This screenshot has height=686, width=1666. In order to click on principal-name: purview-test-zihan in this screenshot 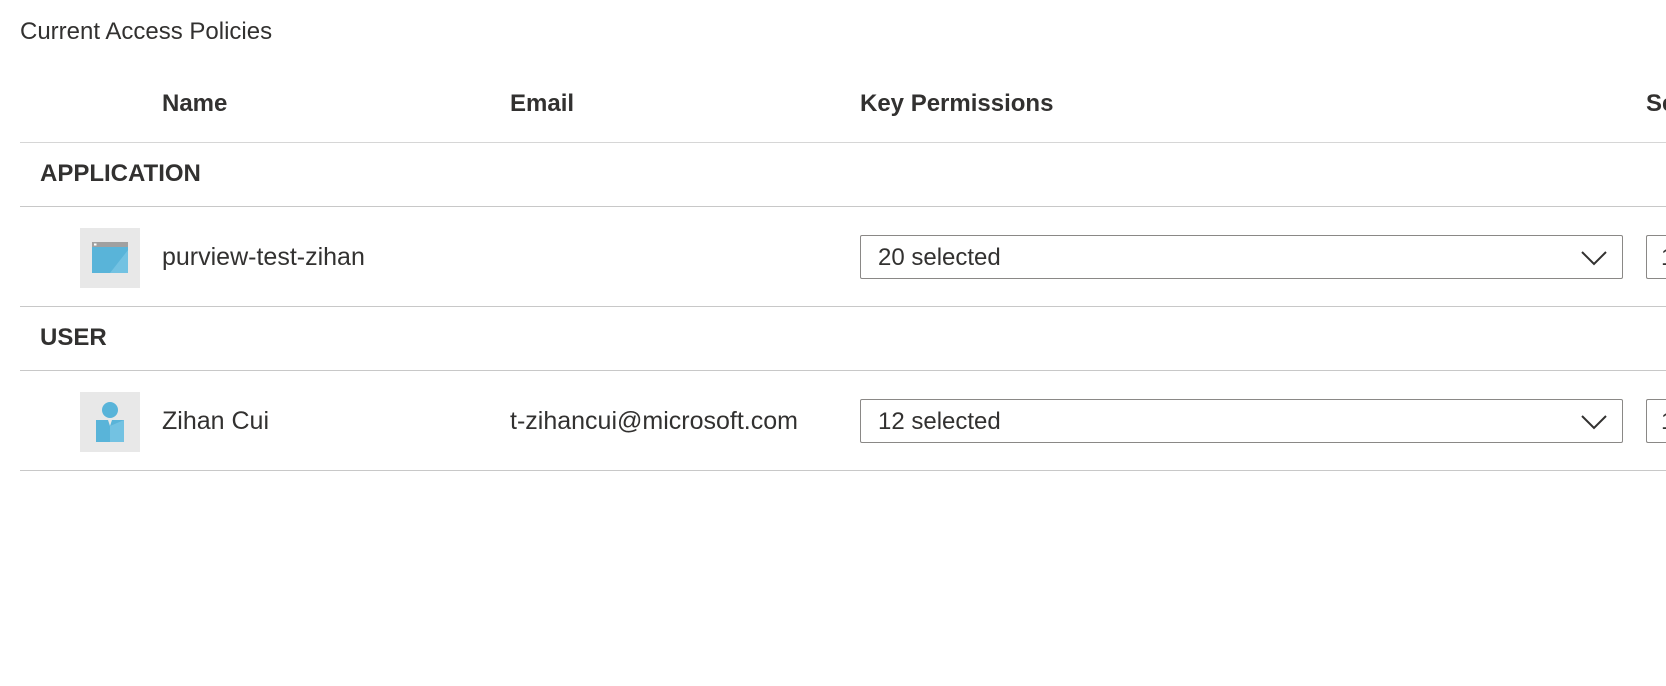, I will do `click(263, 257)`.